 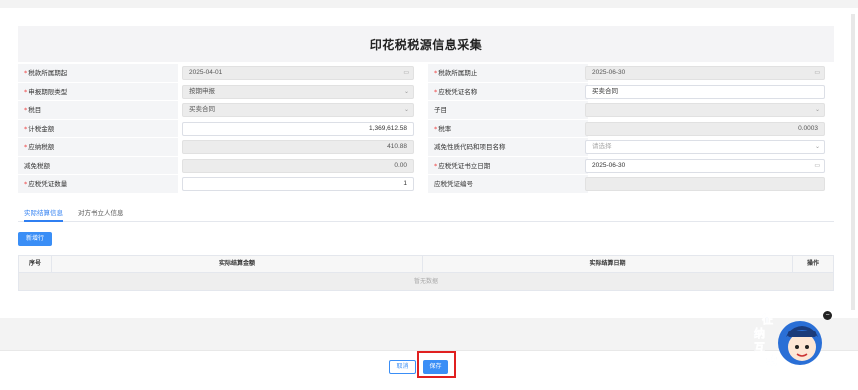 I want to click on col-actions: 操作, so click(x=812, y=263).